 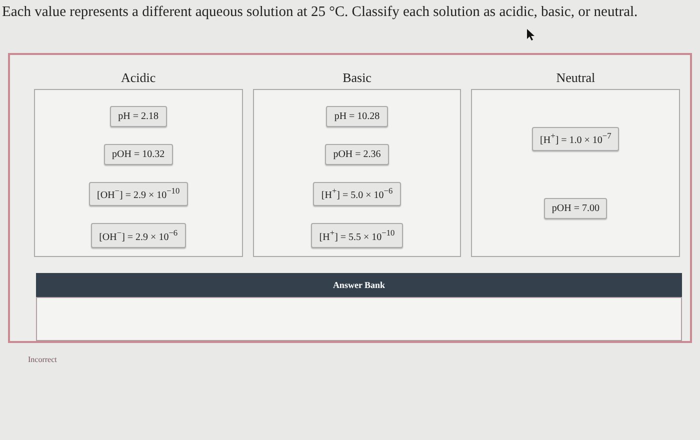 What do you see at coordinates (138, 194) in the screenshot?
I see `answer-tile: [OH$^{−}$] = 2.9 × 10$^{−10}$` at bounding box center [138, 194].